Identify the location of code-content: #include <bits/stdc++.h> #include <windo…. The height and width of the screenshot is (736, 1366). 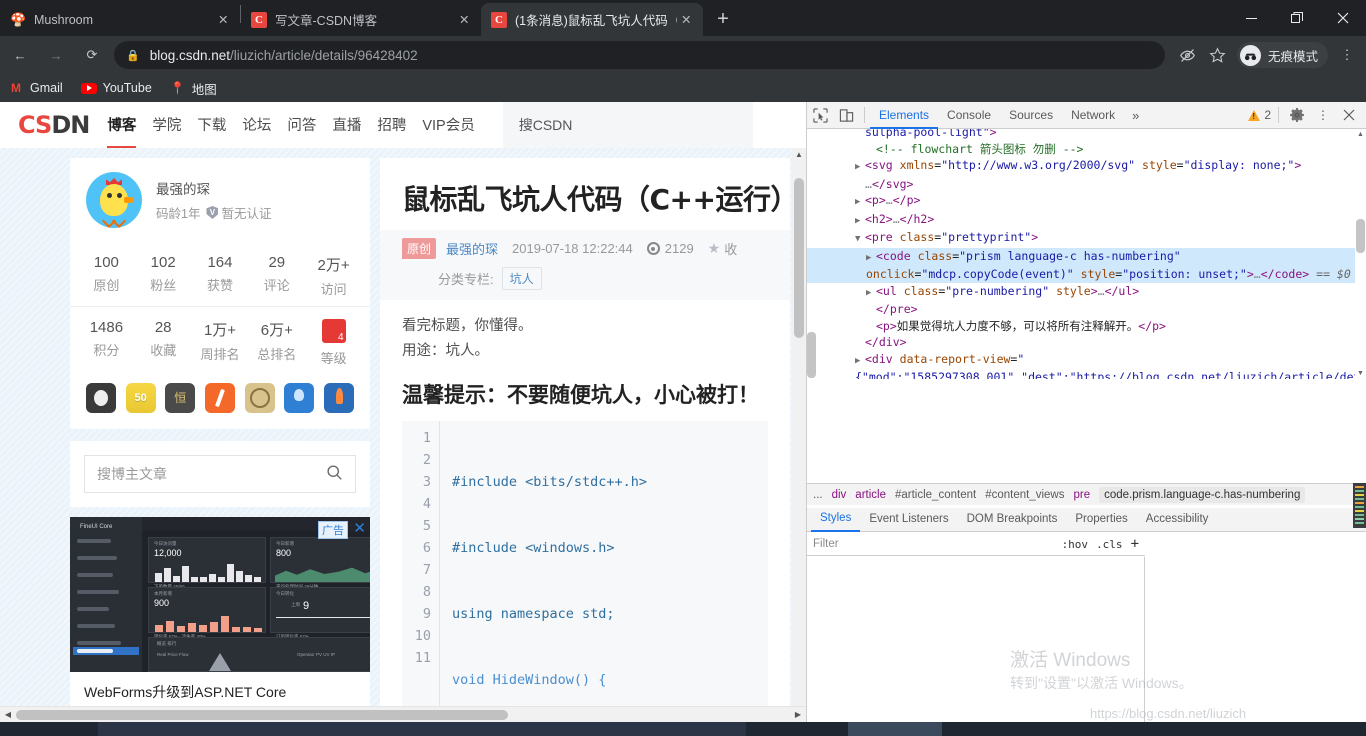
(604, 571).